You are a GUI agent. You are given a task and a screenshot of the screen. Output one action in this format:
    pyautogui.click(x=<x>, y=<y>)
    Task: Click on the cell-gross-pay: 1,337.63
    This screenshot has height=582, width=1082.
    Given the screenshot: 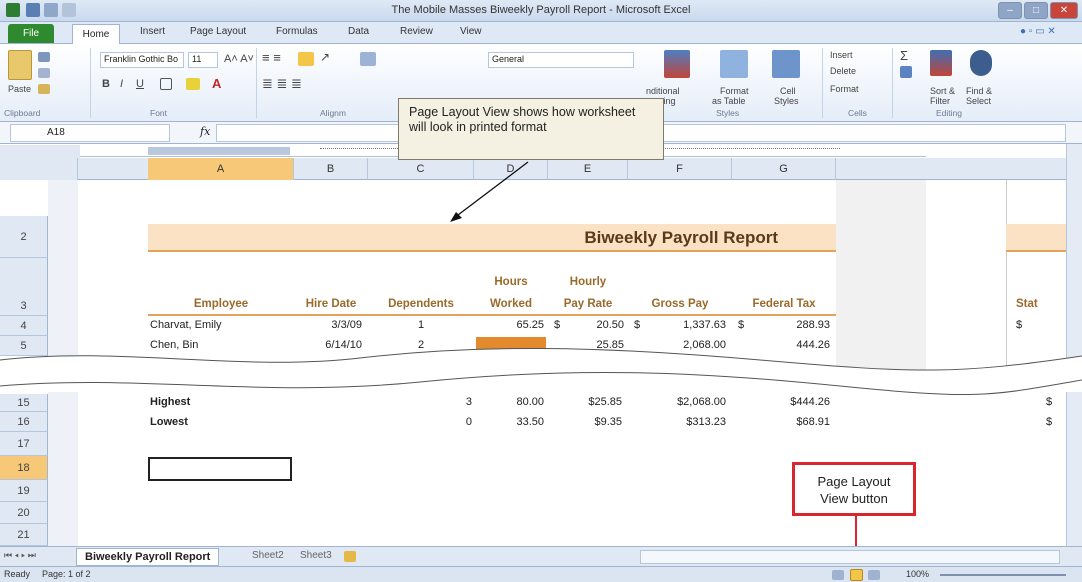 What is the action you would take?
    pyautogui.click(x=683, y=325)
    